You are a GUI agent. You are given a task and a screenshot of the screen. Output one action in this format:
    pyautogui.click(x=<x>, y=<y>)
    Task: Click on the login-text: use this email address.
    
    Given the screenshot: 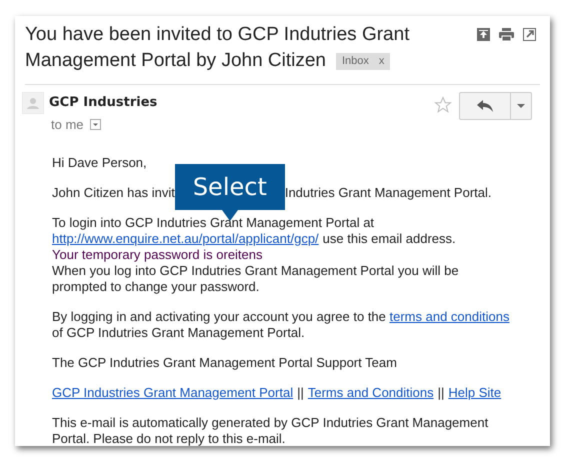 What is the action you would take?
    pyautogui.click(x=389, y=238)
    